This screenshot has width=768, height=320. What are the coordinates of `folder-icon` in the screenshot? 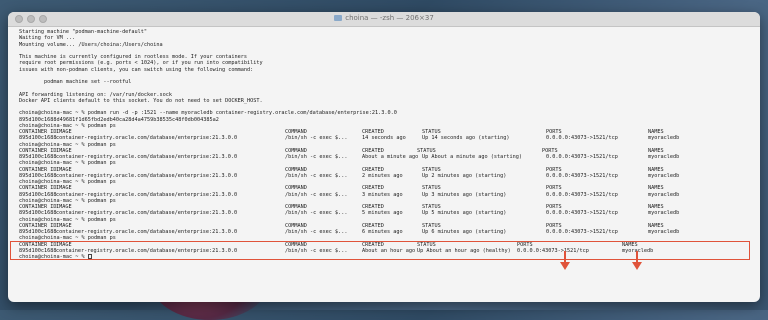 It's located at (338, 18).